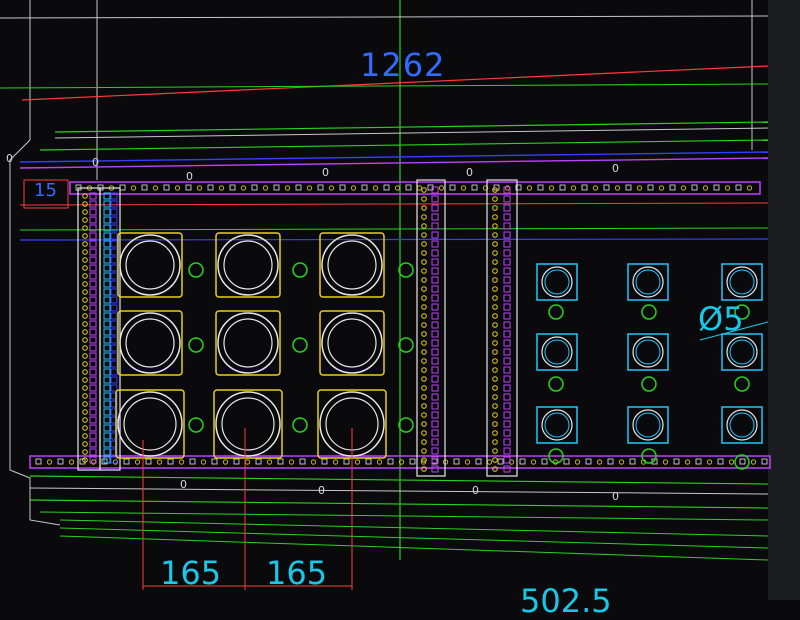  What do you see at coordinates (150, 265) in the screenshot?
I see `component-frame` at bounding box center [150, 265].